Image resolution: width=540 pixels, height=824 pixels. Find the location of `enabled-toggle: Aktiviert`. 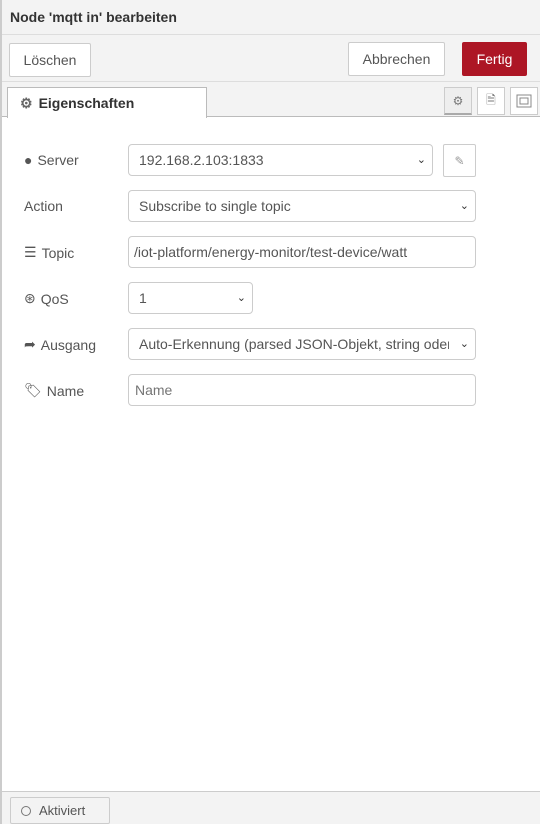

enabled-toggle: Aktiviert is located at coordinates (60, 810).